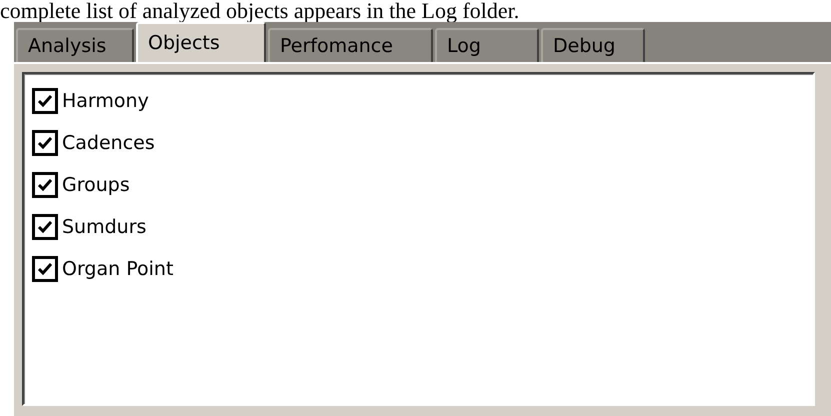 The image size is (831, 416). Describe the element at coordinates (105, 101) in the screenshot. I see `checkbox-label: Harmony` at that location.